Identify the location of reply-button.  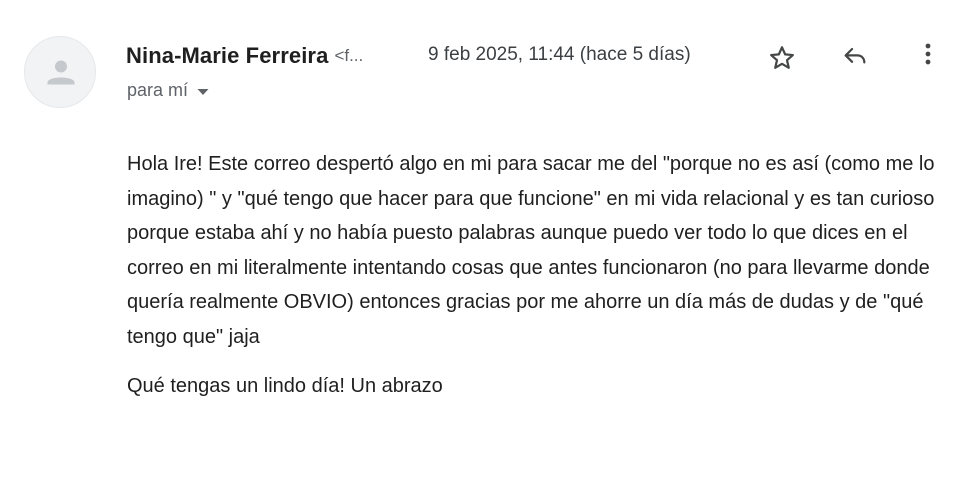
(855, 56).